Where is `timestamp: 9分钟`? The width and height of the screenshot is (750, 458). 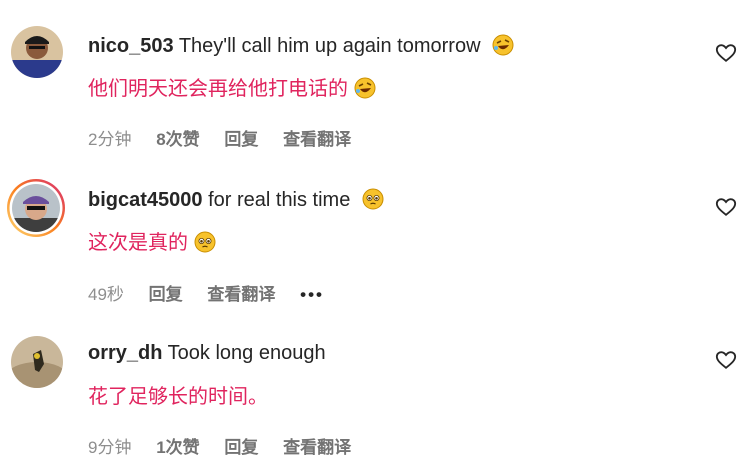 timestamp: 9分钟 is located at coordinates (110, 447).